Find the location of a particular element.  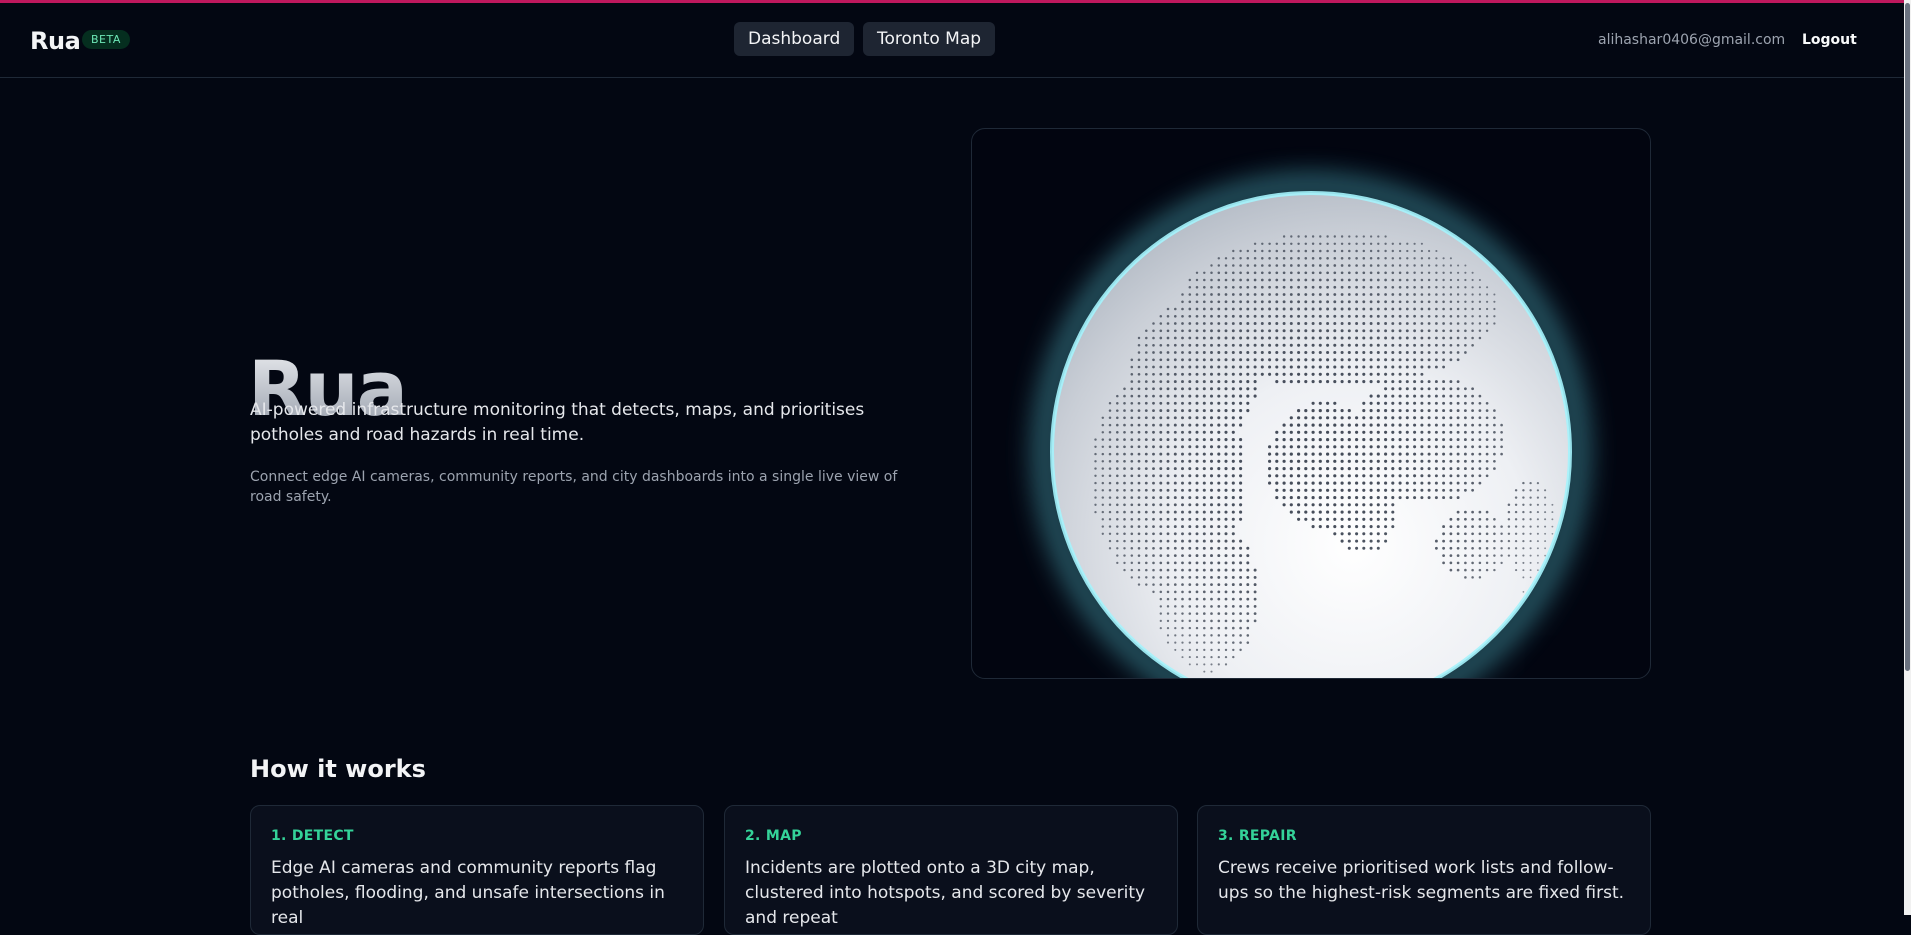

logout-button: Logout is located at coordinates (1829, 40).